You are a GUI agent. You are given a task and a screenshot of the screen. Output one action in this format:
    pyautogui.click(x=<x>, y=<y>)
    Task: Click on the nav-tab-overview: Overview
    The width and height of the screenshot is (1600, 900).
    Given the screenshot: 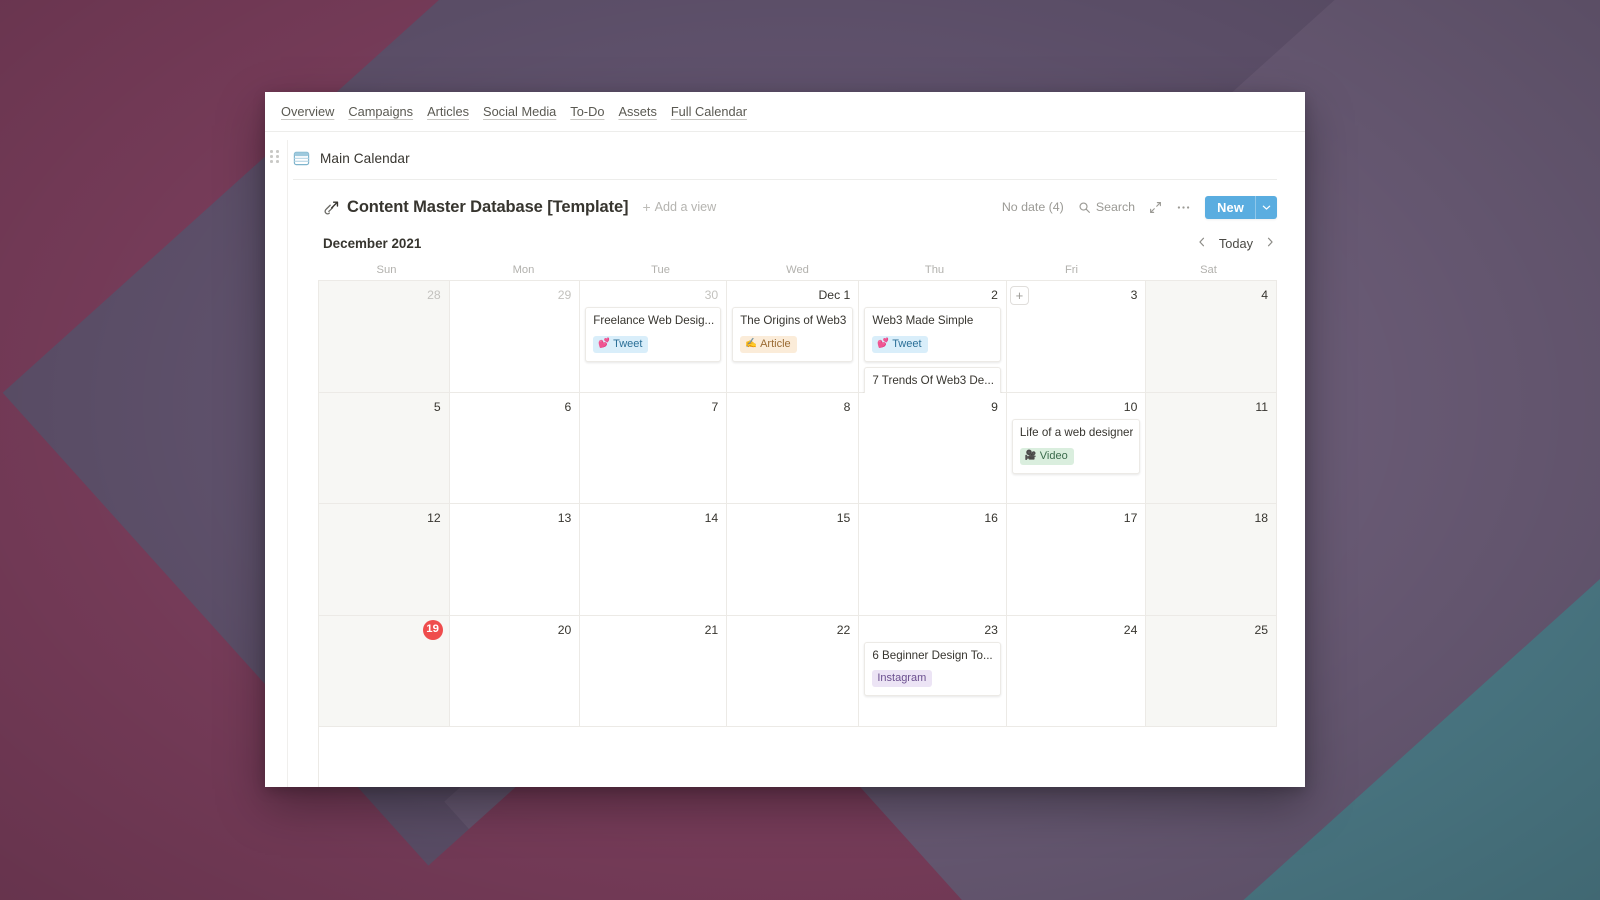 What is the action you would take?
    pyautogui.click(x=307, y=111)
    